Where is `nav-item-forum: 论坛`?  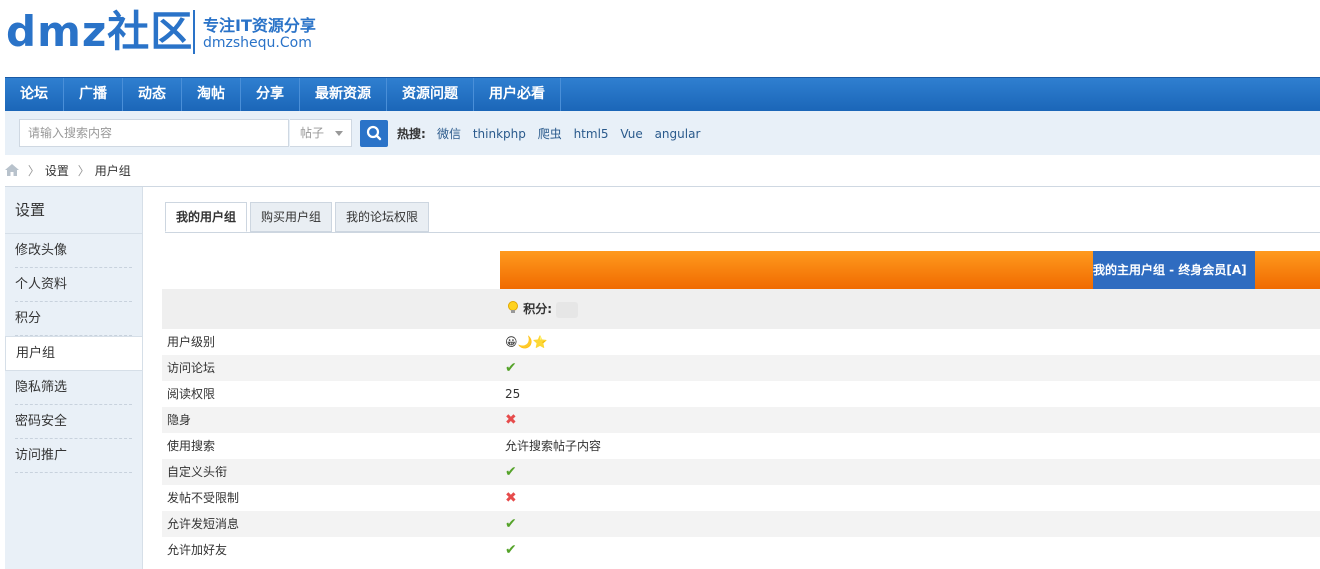
nav-item-forum: 论坛 is located at coordinates (34, 94).